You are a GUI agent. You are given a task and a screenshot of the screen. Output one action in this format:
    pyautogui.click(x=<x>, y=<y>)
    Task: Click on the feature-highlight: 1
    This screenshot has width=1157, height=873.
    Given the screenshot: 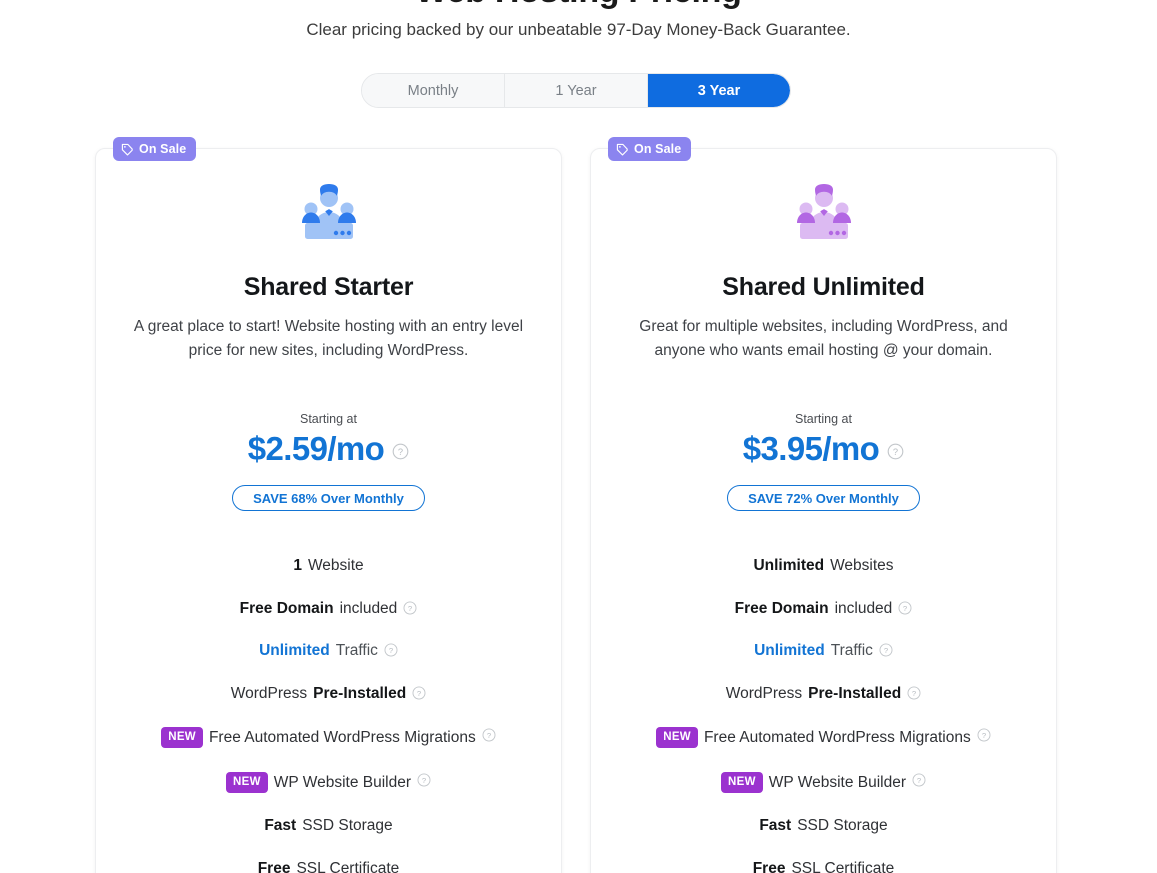 What is the action you would take?
    pyautogui.click(x=297, y=566)
    